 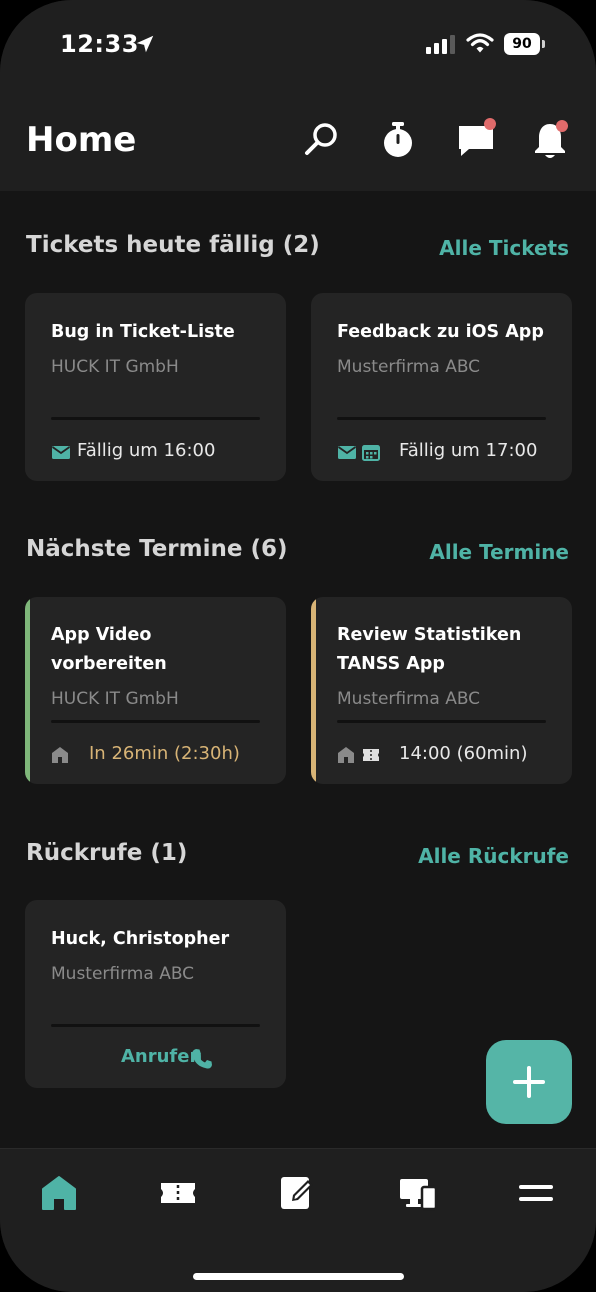 I want to click on notifications-badge, so click(x=562, y=126).